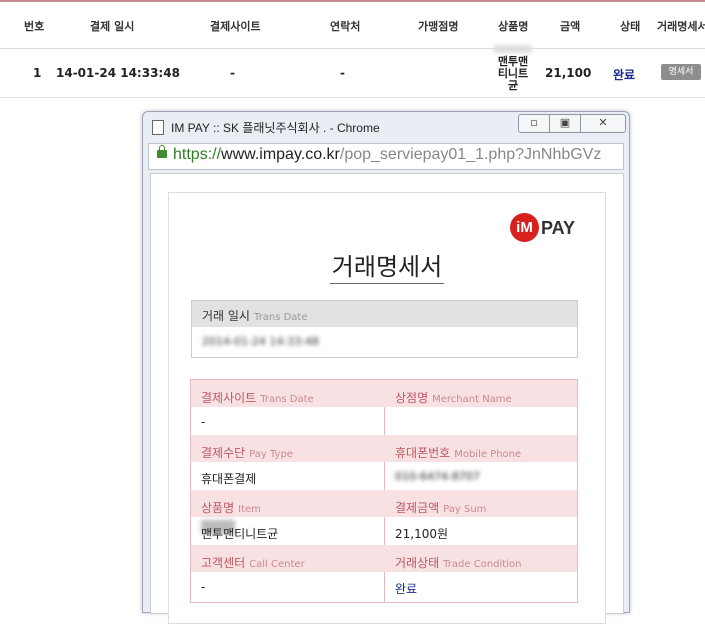  Describe the element at coordinates (488, 454) in the screenshot. I see `field-sub: Mobile Phone` at that location.